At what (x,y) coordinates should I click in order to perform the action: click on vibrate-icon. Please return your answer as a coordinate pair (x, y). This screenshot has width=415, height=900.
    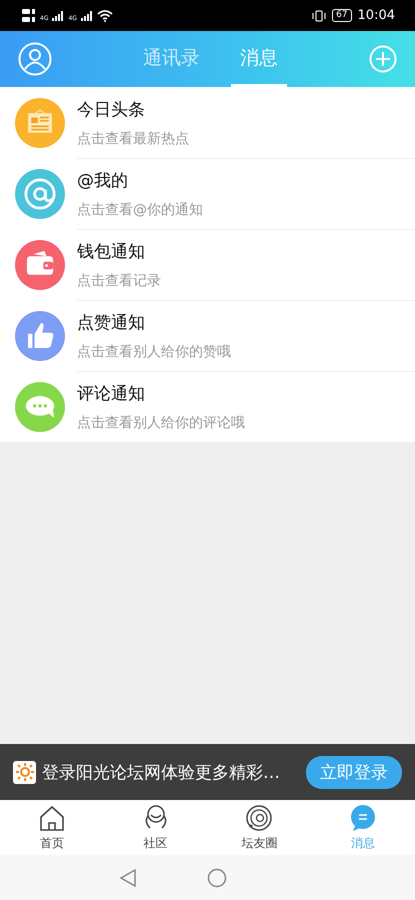
    Looking at the image, I should click on (319, 16).